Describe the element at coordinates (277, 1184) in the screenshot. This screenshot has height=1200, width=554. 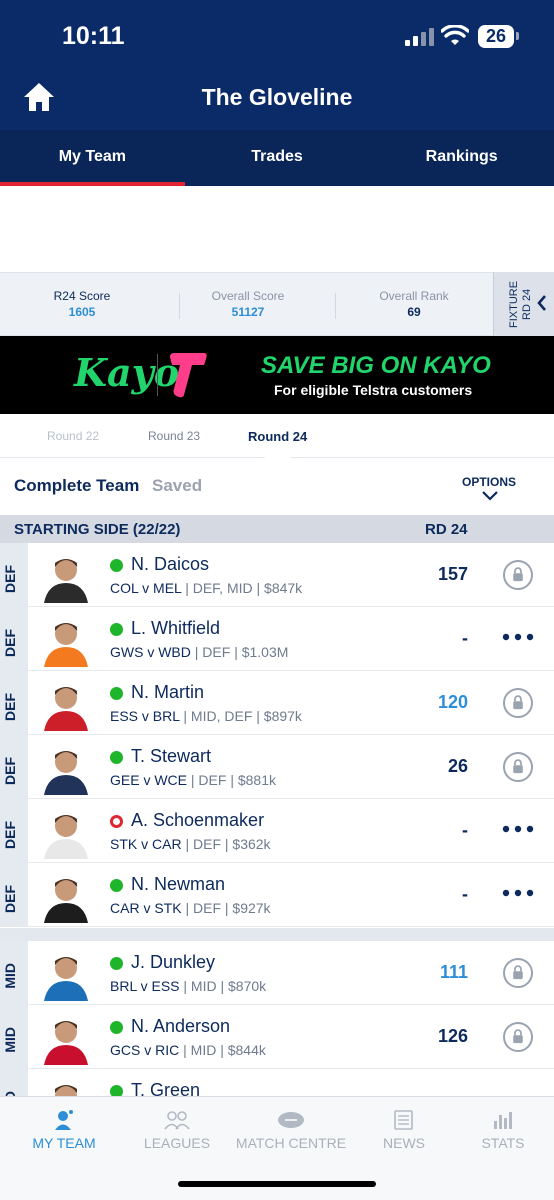
I see `home-indicator` at that location.